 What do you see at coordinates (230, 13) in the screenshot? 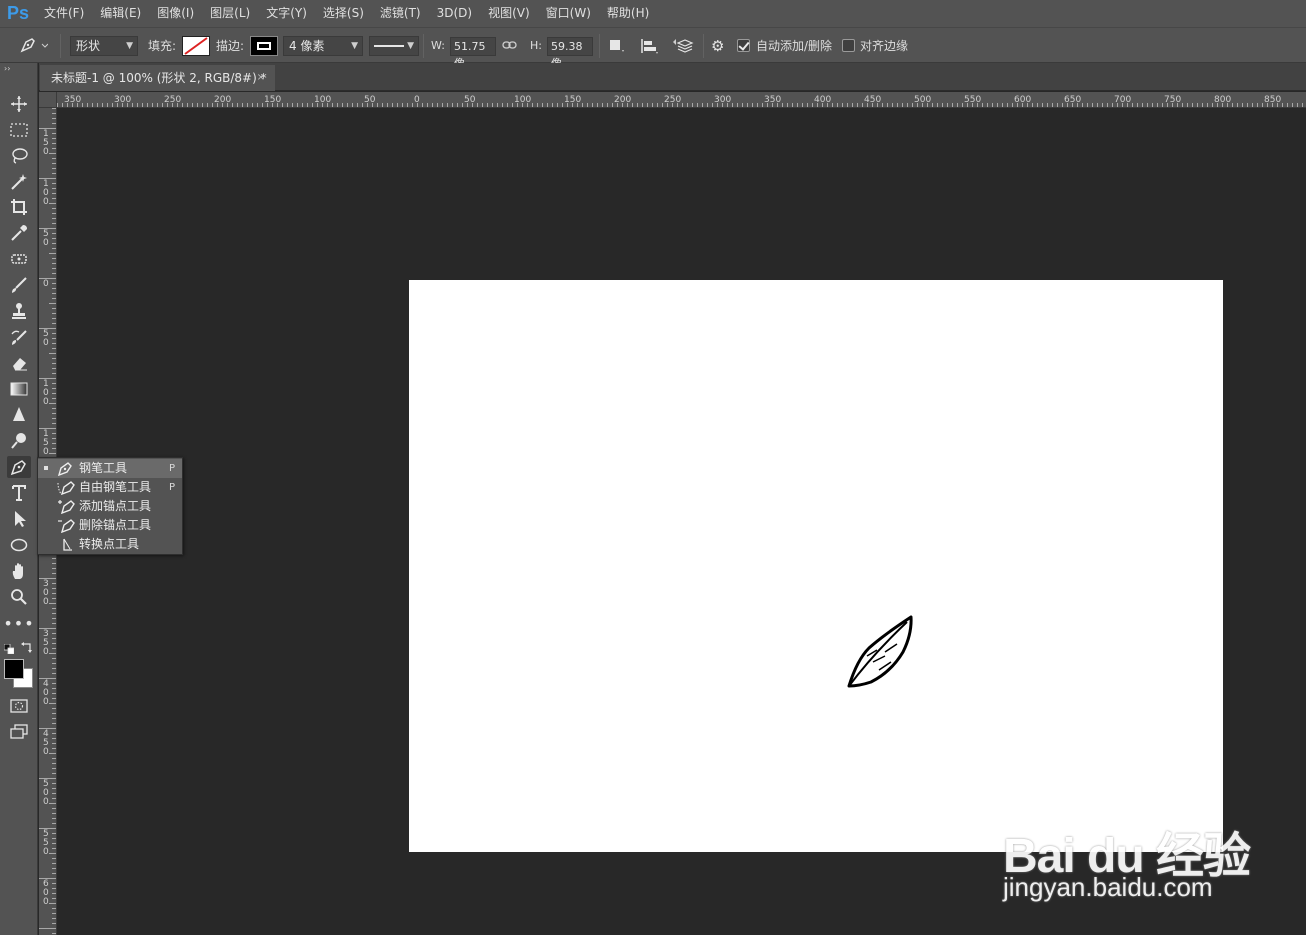
I see `menu-layer: 图层(L)` at bounding box center [230, 13].